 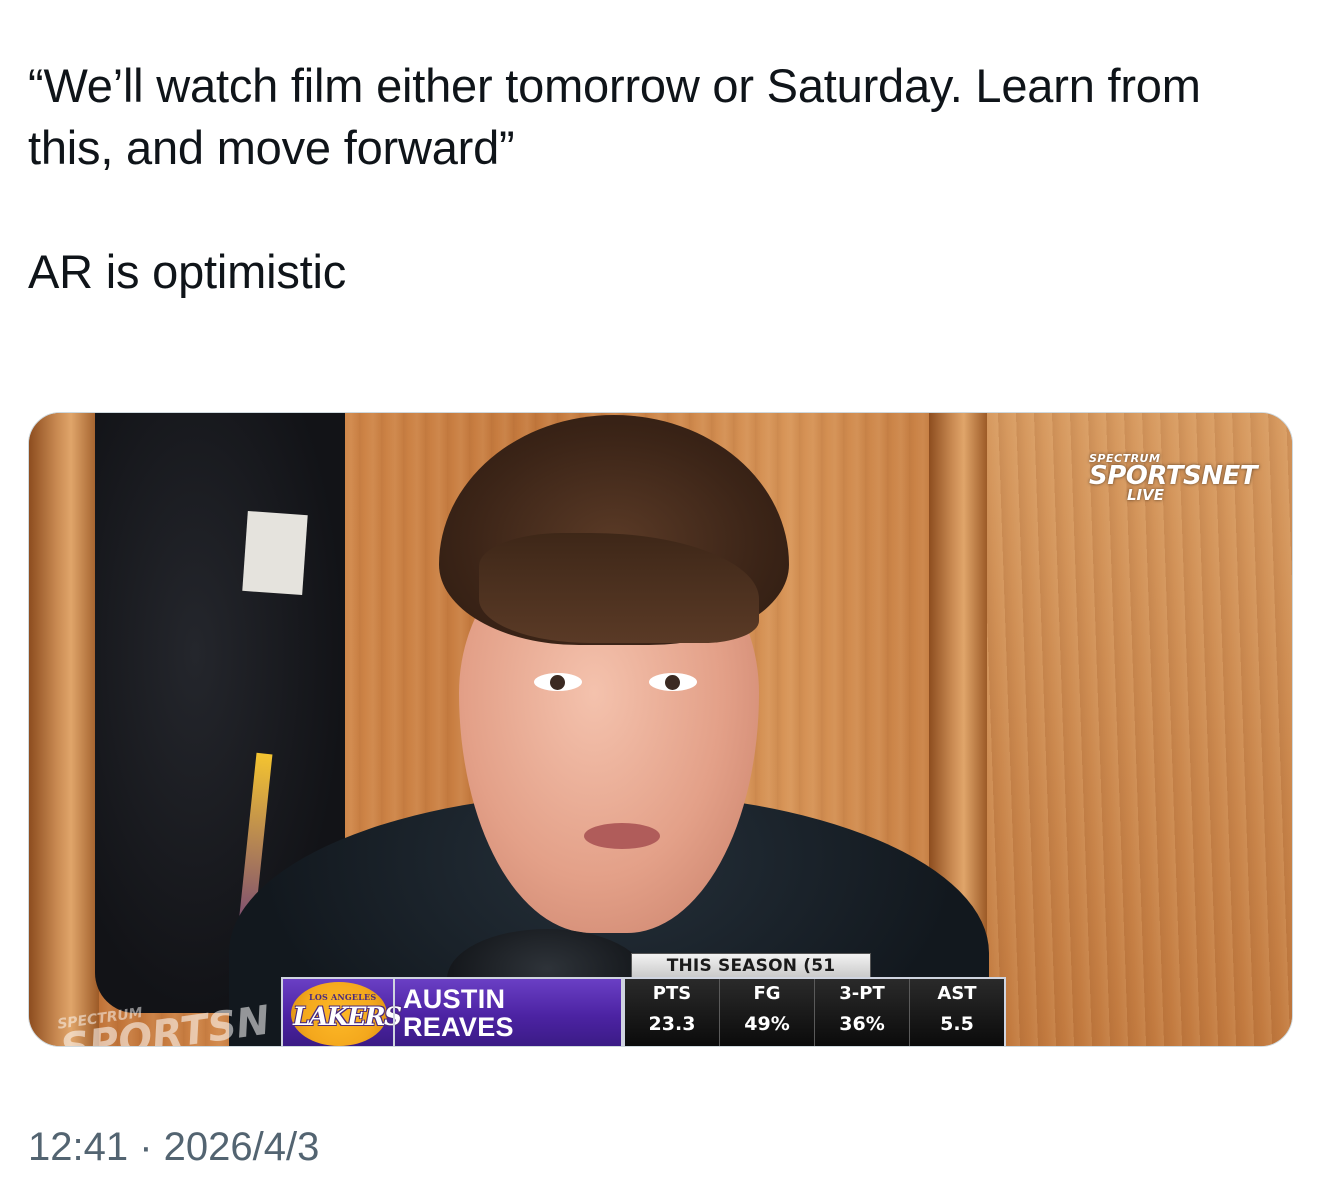 What do you see at coordinates (454, 999) in the screenshot?
I see `player-first-name: AUSTIN` at bounding box center [454, 999].